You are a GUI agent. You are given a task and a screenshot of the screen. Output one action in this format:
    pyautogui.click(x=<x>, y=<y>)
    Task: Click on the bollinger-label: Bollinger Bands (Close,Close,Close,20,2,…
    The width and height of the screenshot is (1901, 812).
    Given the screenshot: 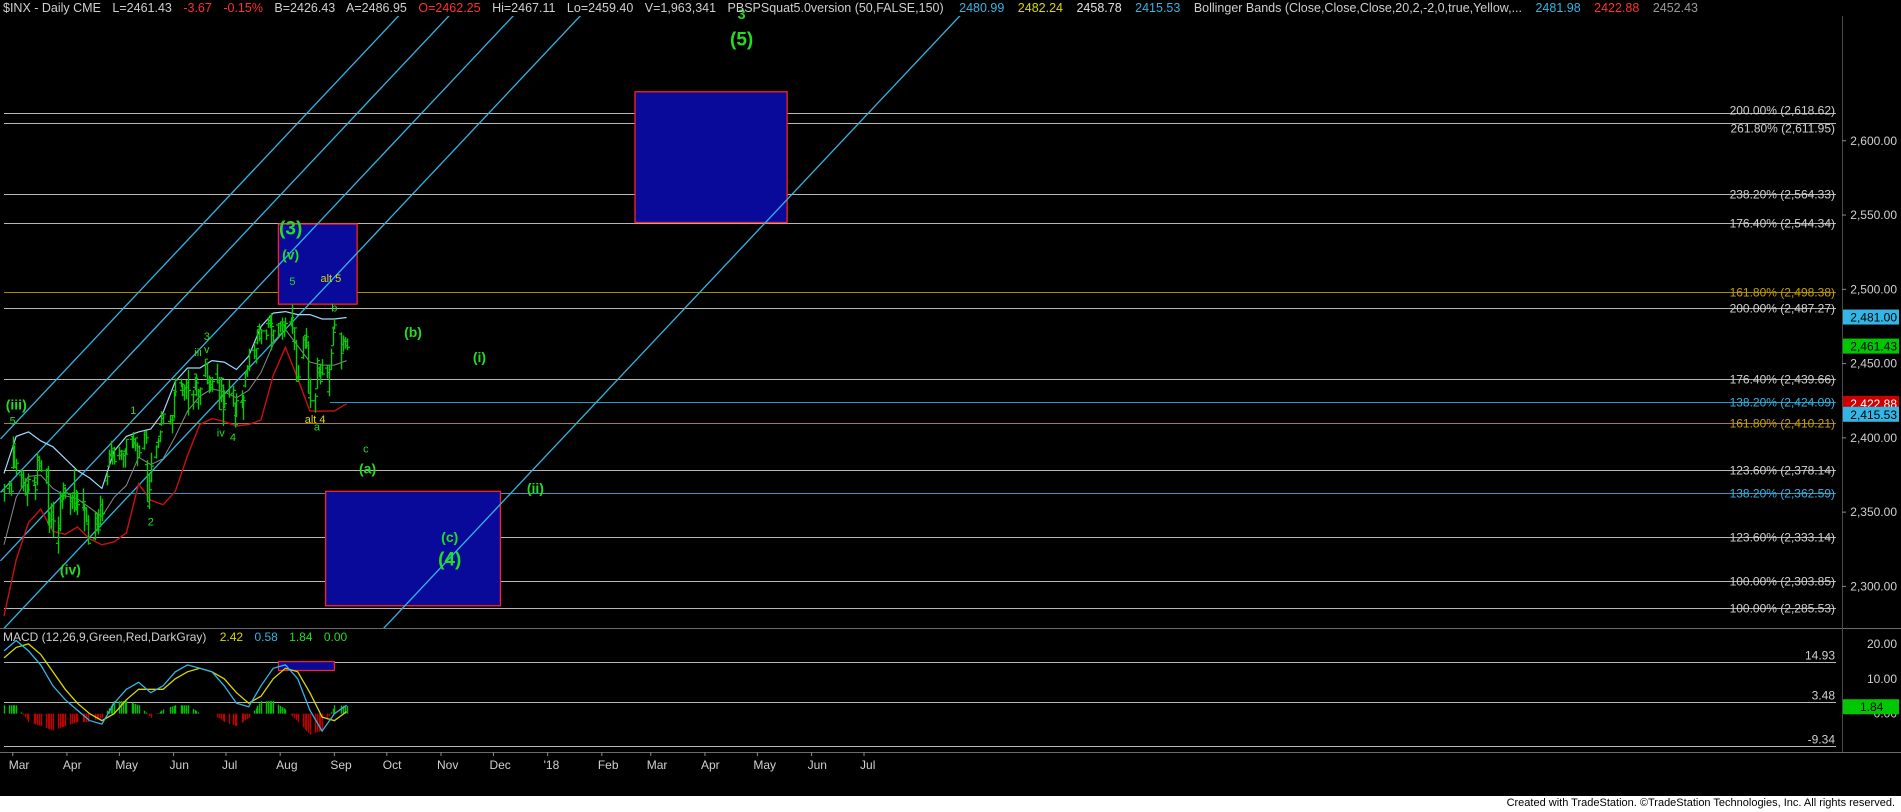 What is the action you would take?
    pyautogui.click(x=1358, y=8)
    